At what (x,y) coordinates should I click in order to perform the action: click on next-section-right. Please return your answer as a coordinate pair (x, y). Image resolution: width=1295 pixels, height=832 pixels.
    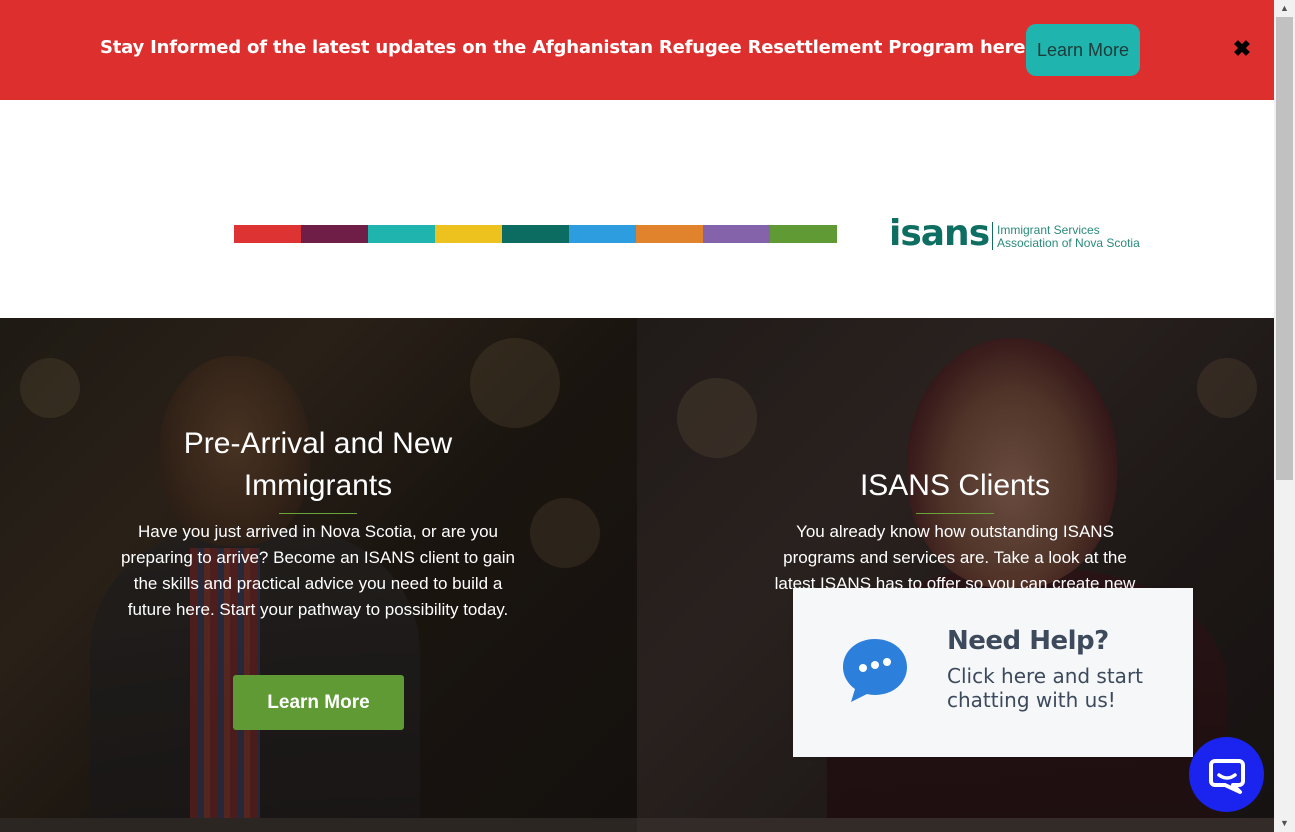
    Looking at the image, I should click on (955, 825).